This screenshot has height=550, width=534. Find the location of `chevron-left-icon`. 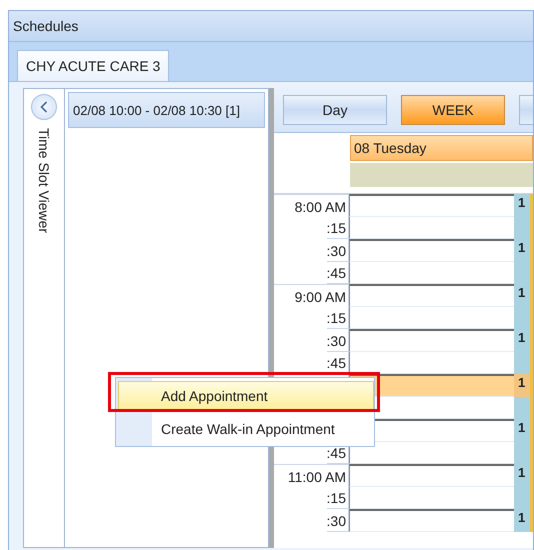

chevron-left-icon is located at coordinates (44, 107).